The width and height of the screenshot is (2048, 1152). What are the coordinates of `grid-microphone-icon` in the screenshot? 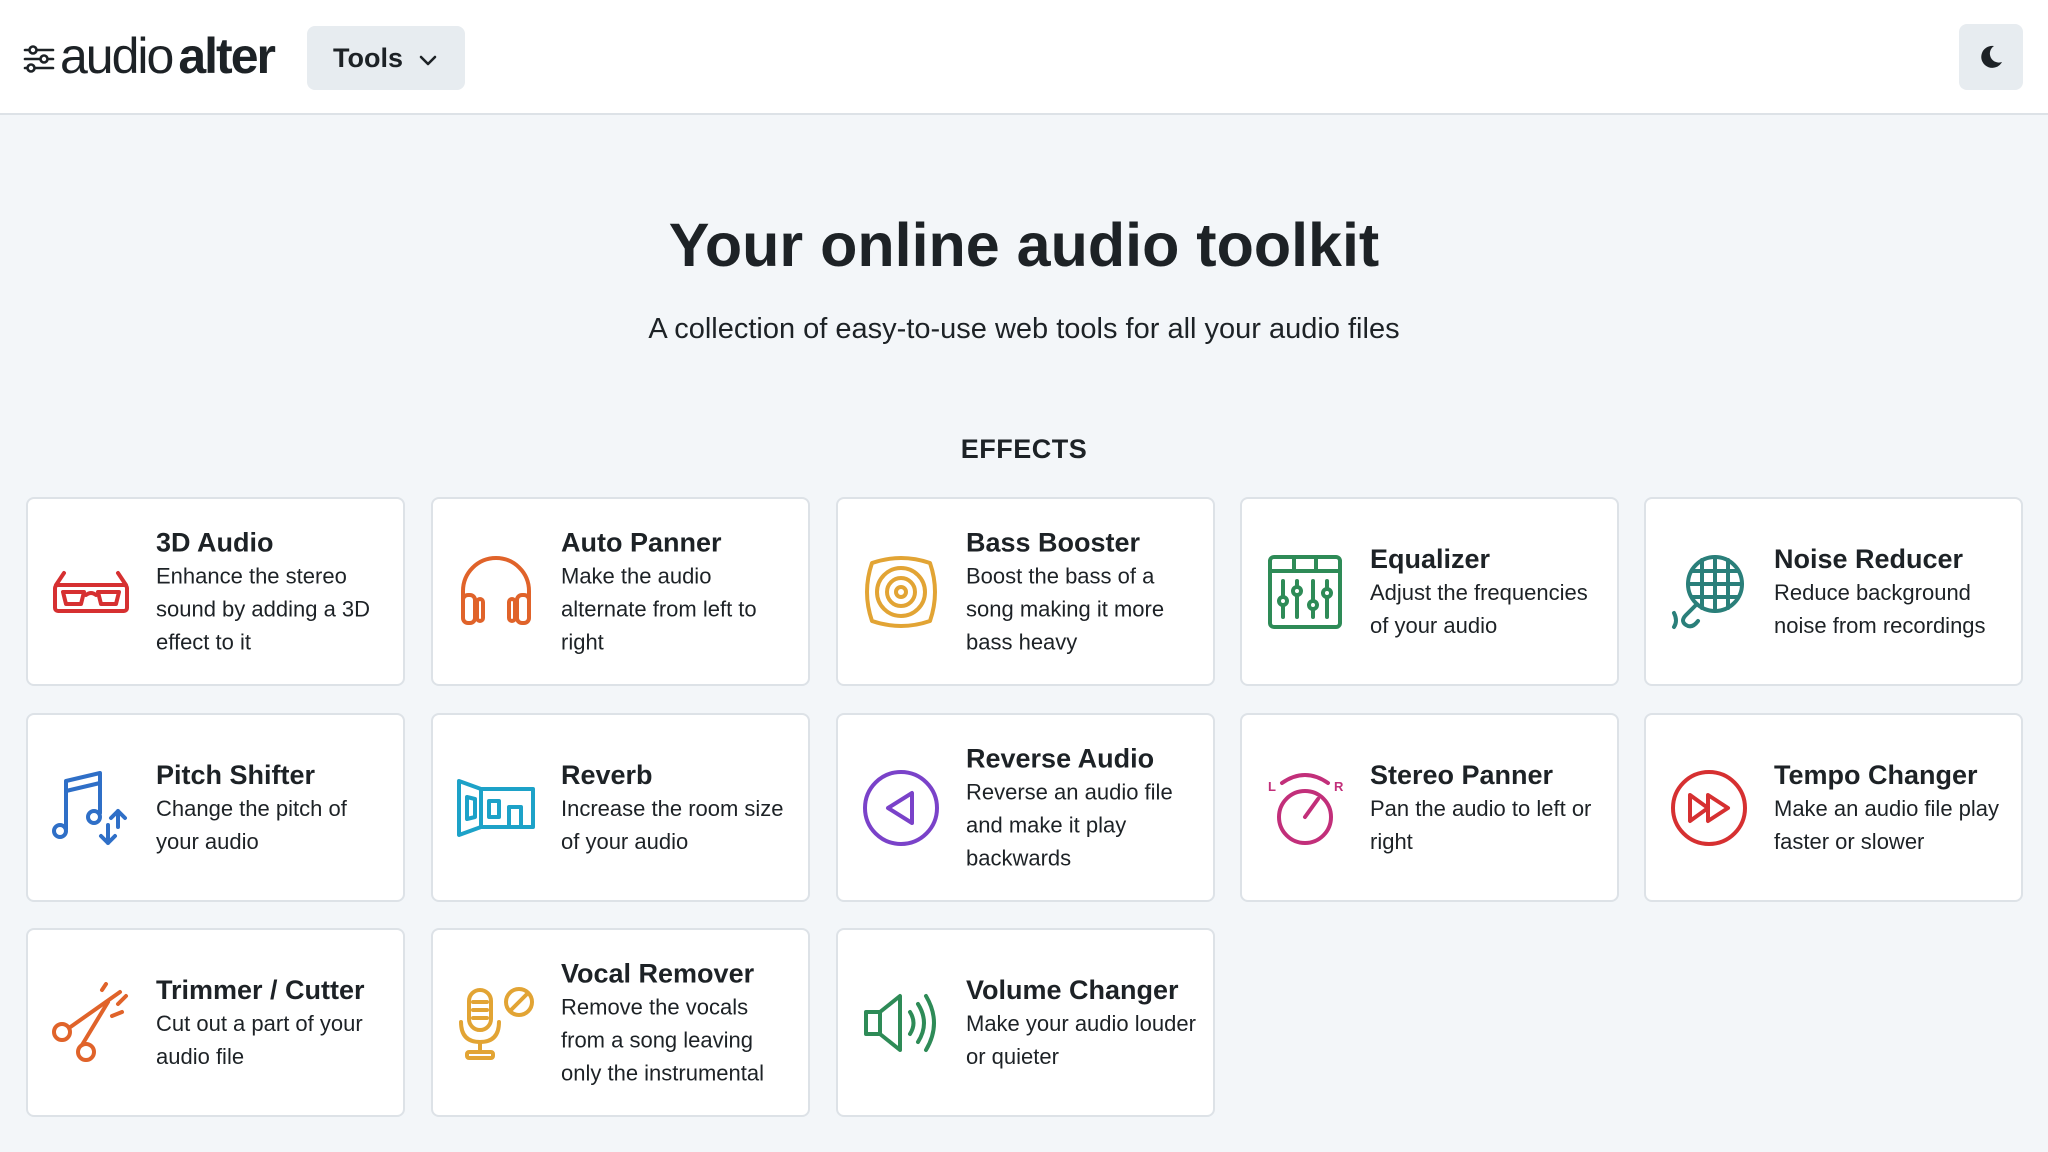 It's located at (1709, 592).